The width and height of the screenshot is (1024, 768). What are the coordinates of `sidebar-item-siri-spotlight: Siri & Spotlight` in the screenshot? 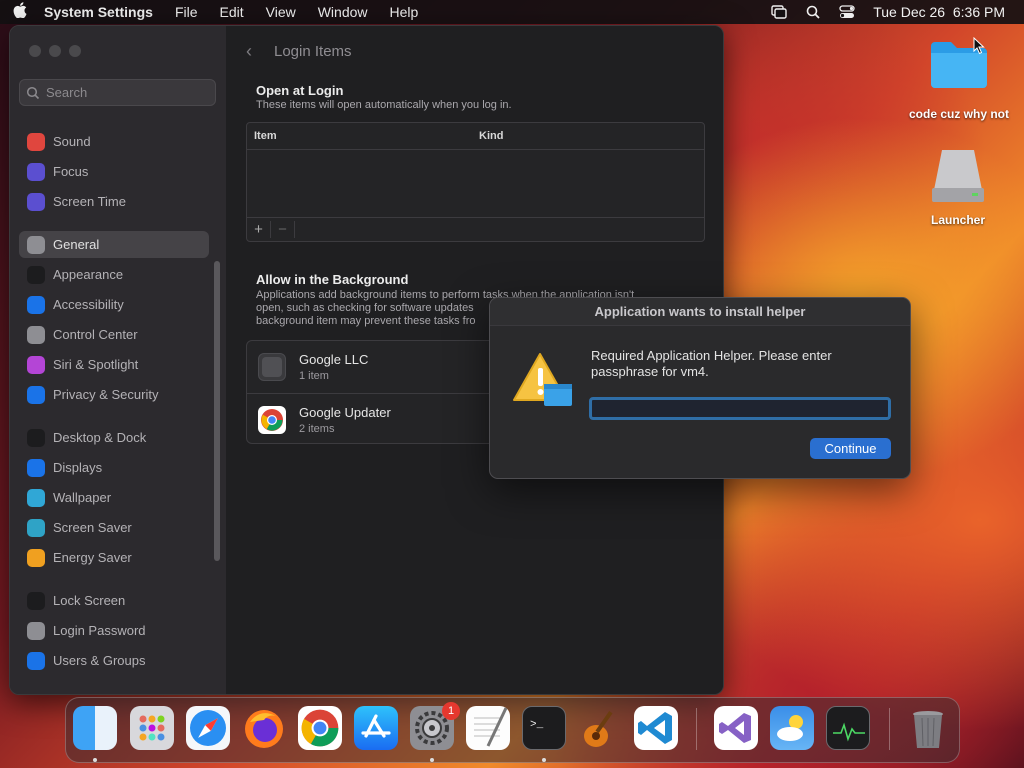 It's located at (114, 364).